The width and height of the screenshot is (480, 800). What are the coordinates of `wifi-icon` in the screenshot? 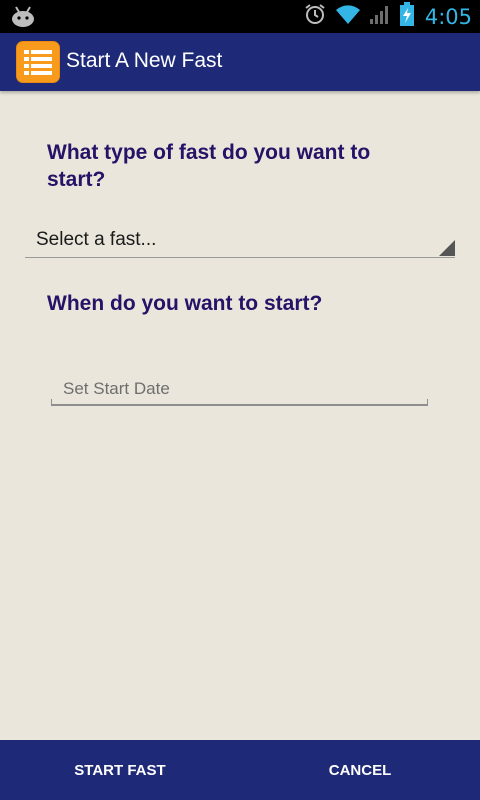 It's located at (348, 16).